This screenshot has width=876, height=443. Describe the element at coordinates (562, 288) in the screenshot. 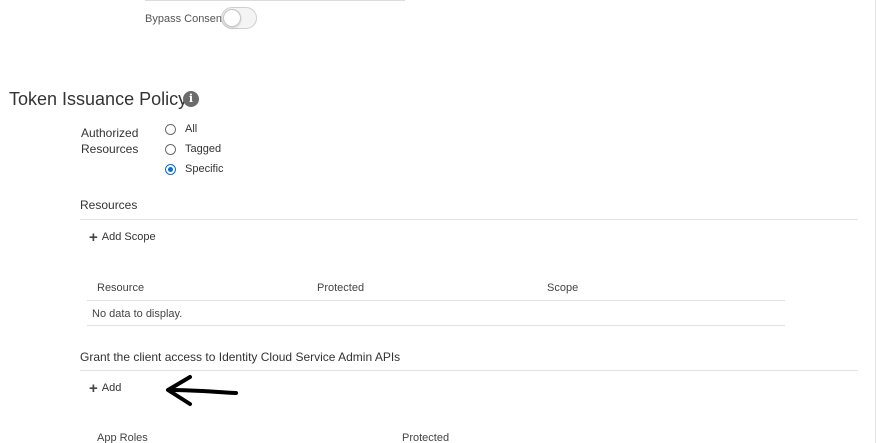

I see `column-header-scope: Scope` at that location.